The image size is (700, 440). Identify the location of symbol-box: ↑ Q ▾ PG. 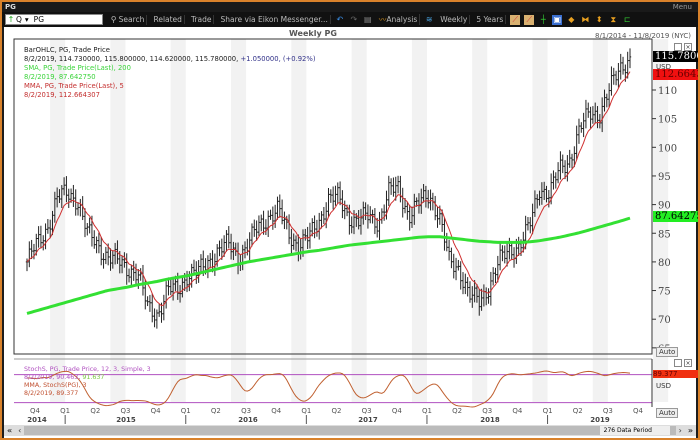
(54, 19).